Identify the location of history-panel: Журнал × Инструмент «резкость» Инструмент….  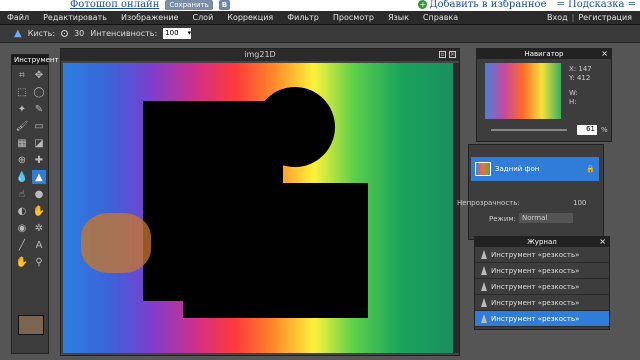
(542, 283).